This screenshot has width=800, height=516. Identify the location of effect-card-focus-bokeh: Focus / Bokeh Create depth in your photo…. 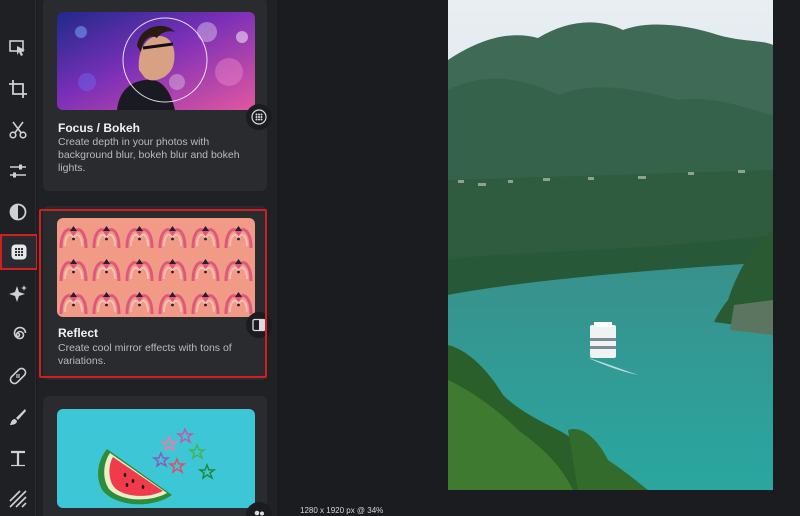
(157, 95).